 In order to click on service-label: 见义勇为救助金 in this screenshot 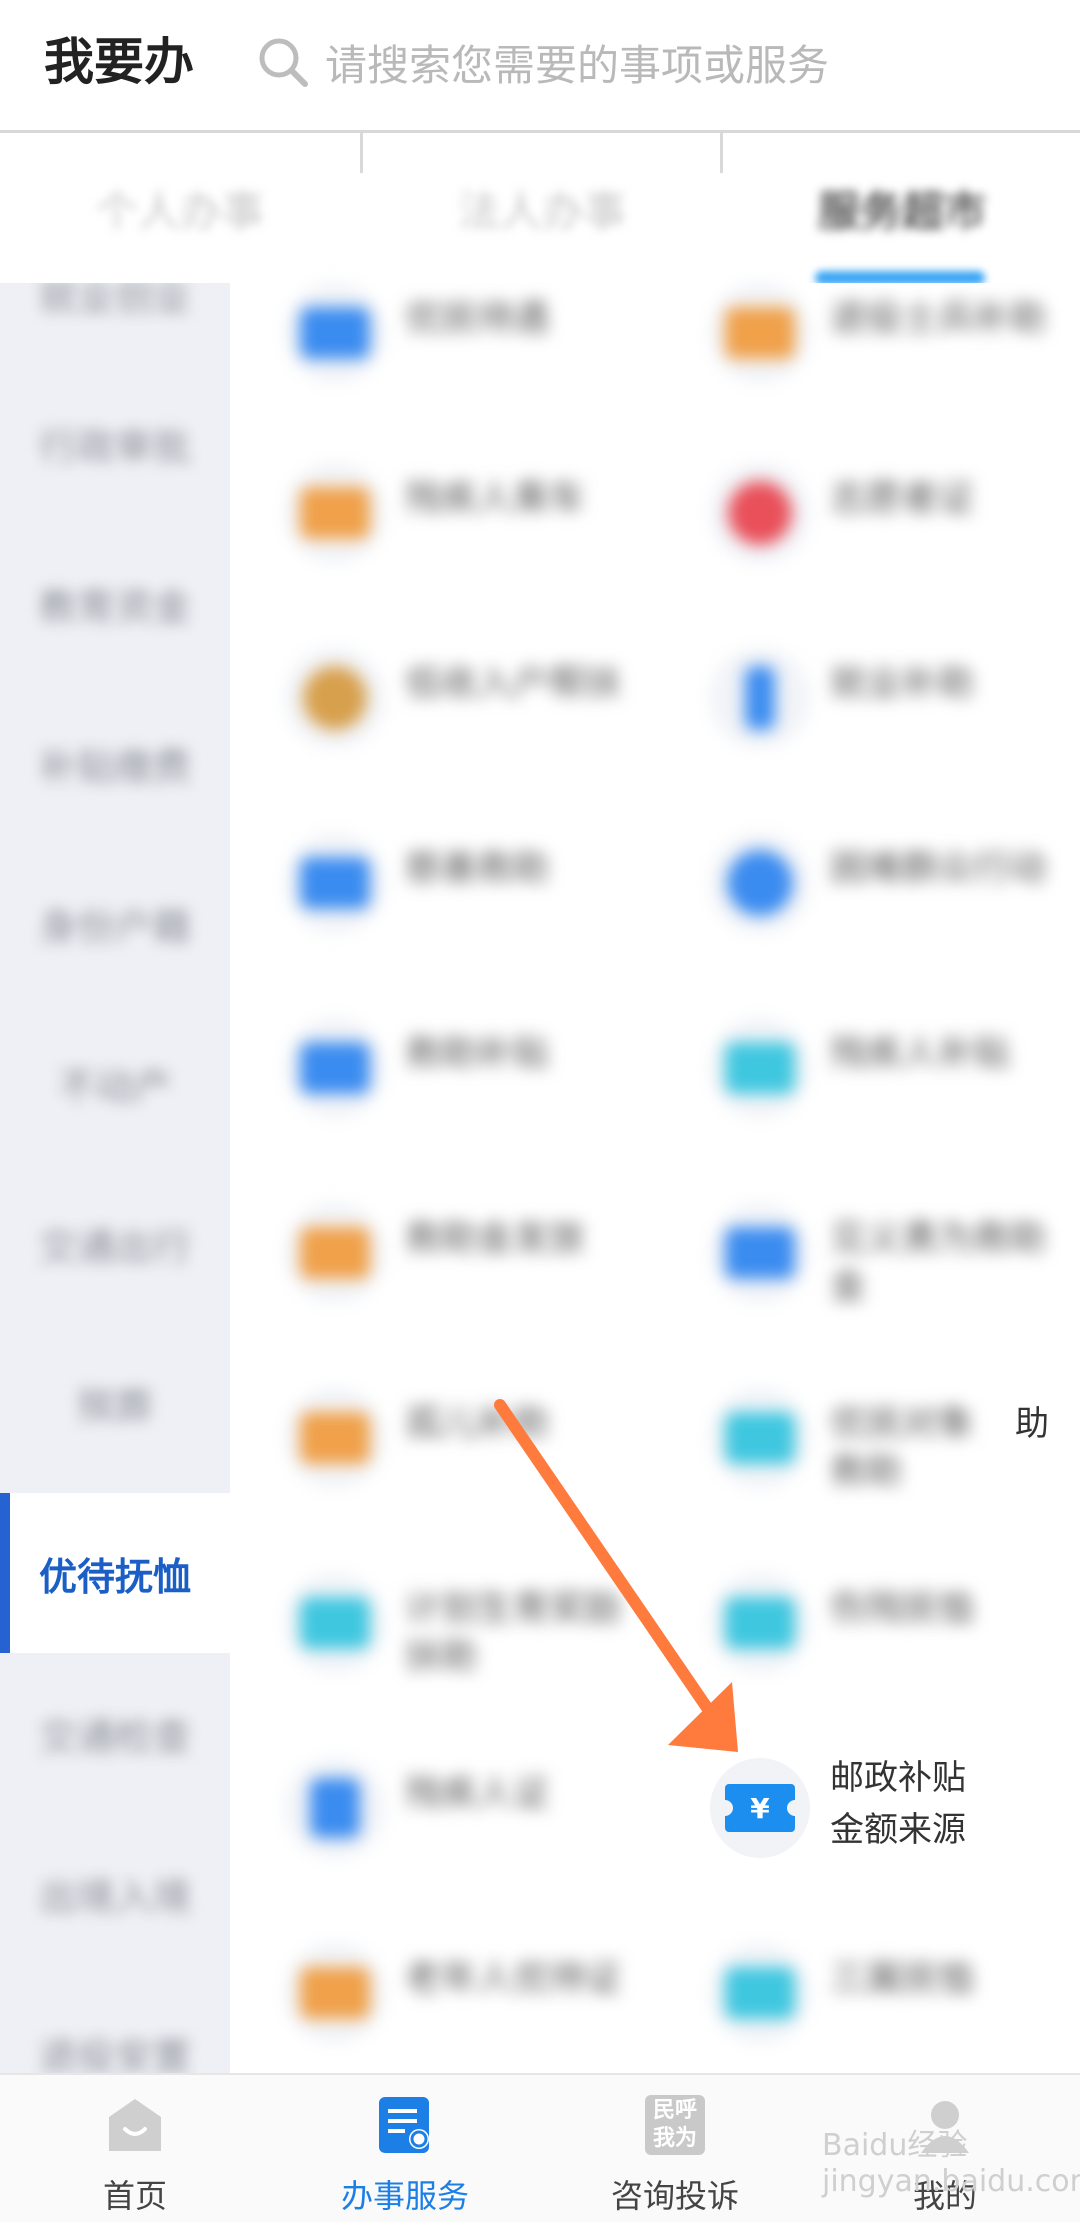, I will do `click(938, 1262)`.